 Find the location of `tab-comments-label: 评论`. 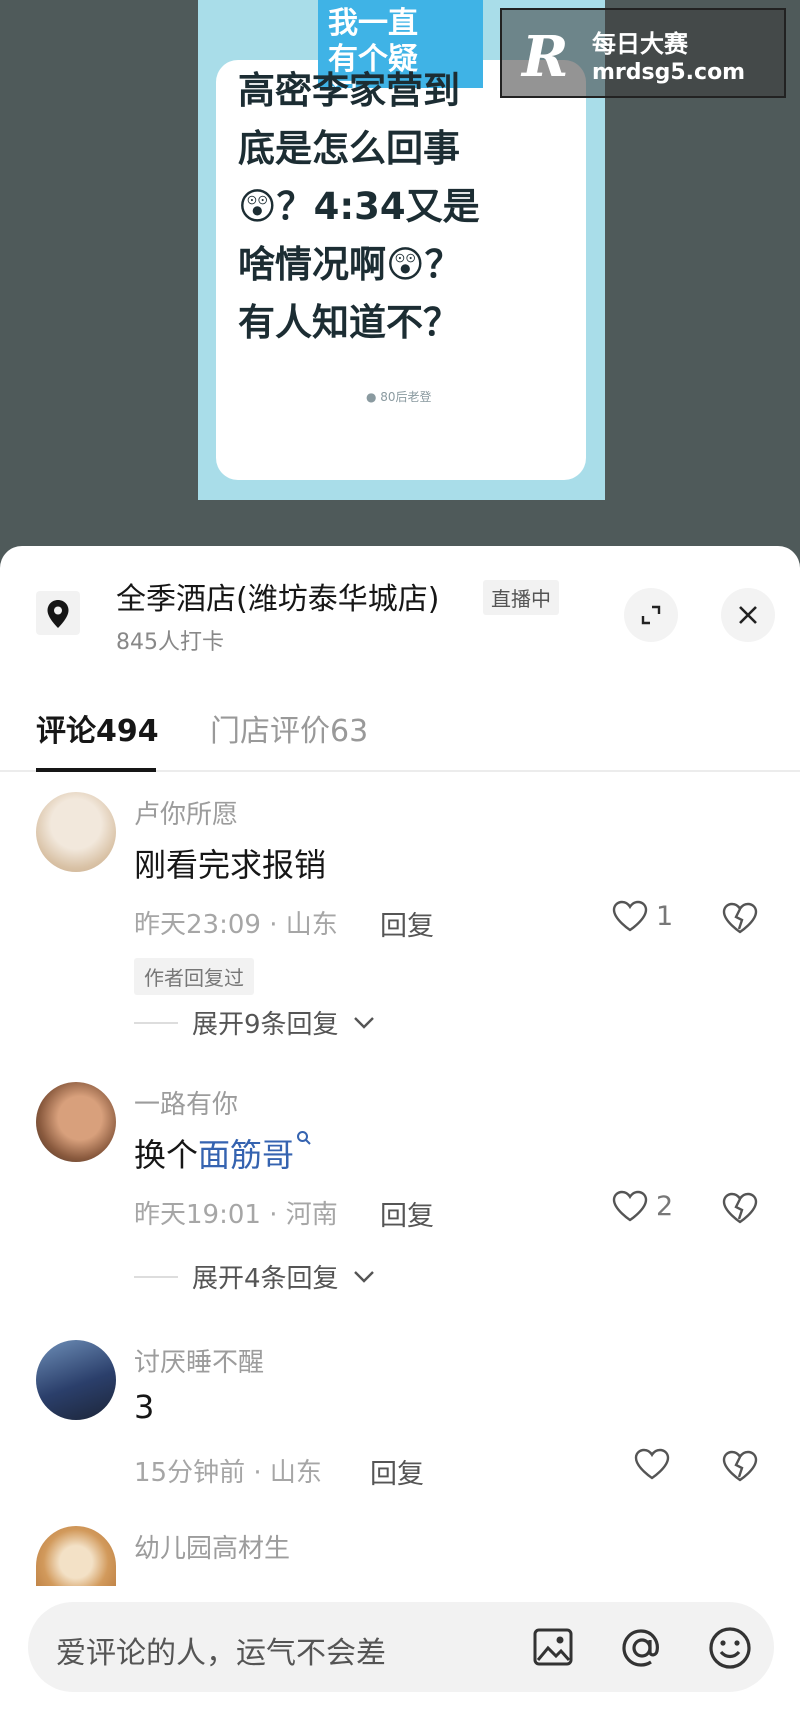

tab-comments-label: 评论 is located at coordinates (66, 731).